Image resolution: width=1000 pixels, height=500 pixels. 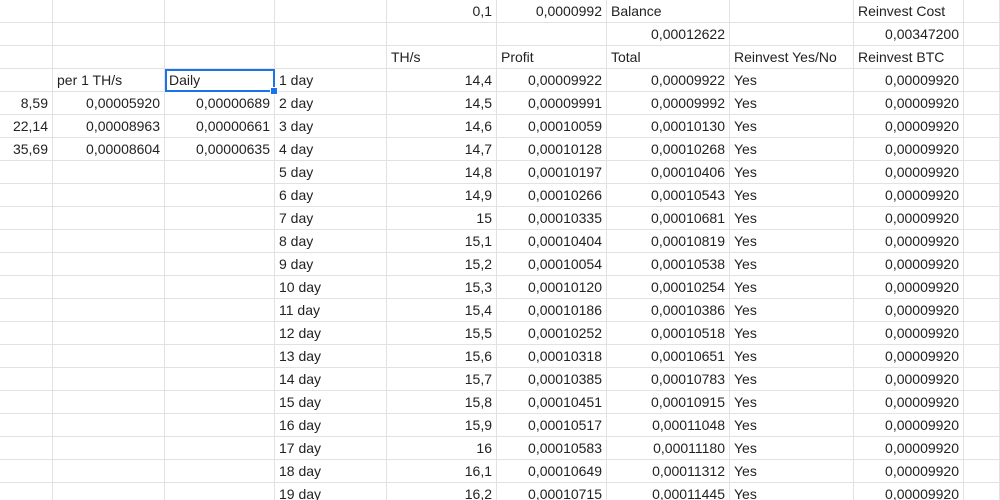 I want to click on cell-j12, so click(x=982, y=264).